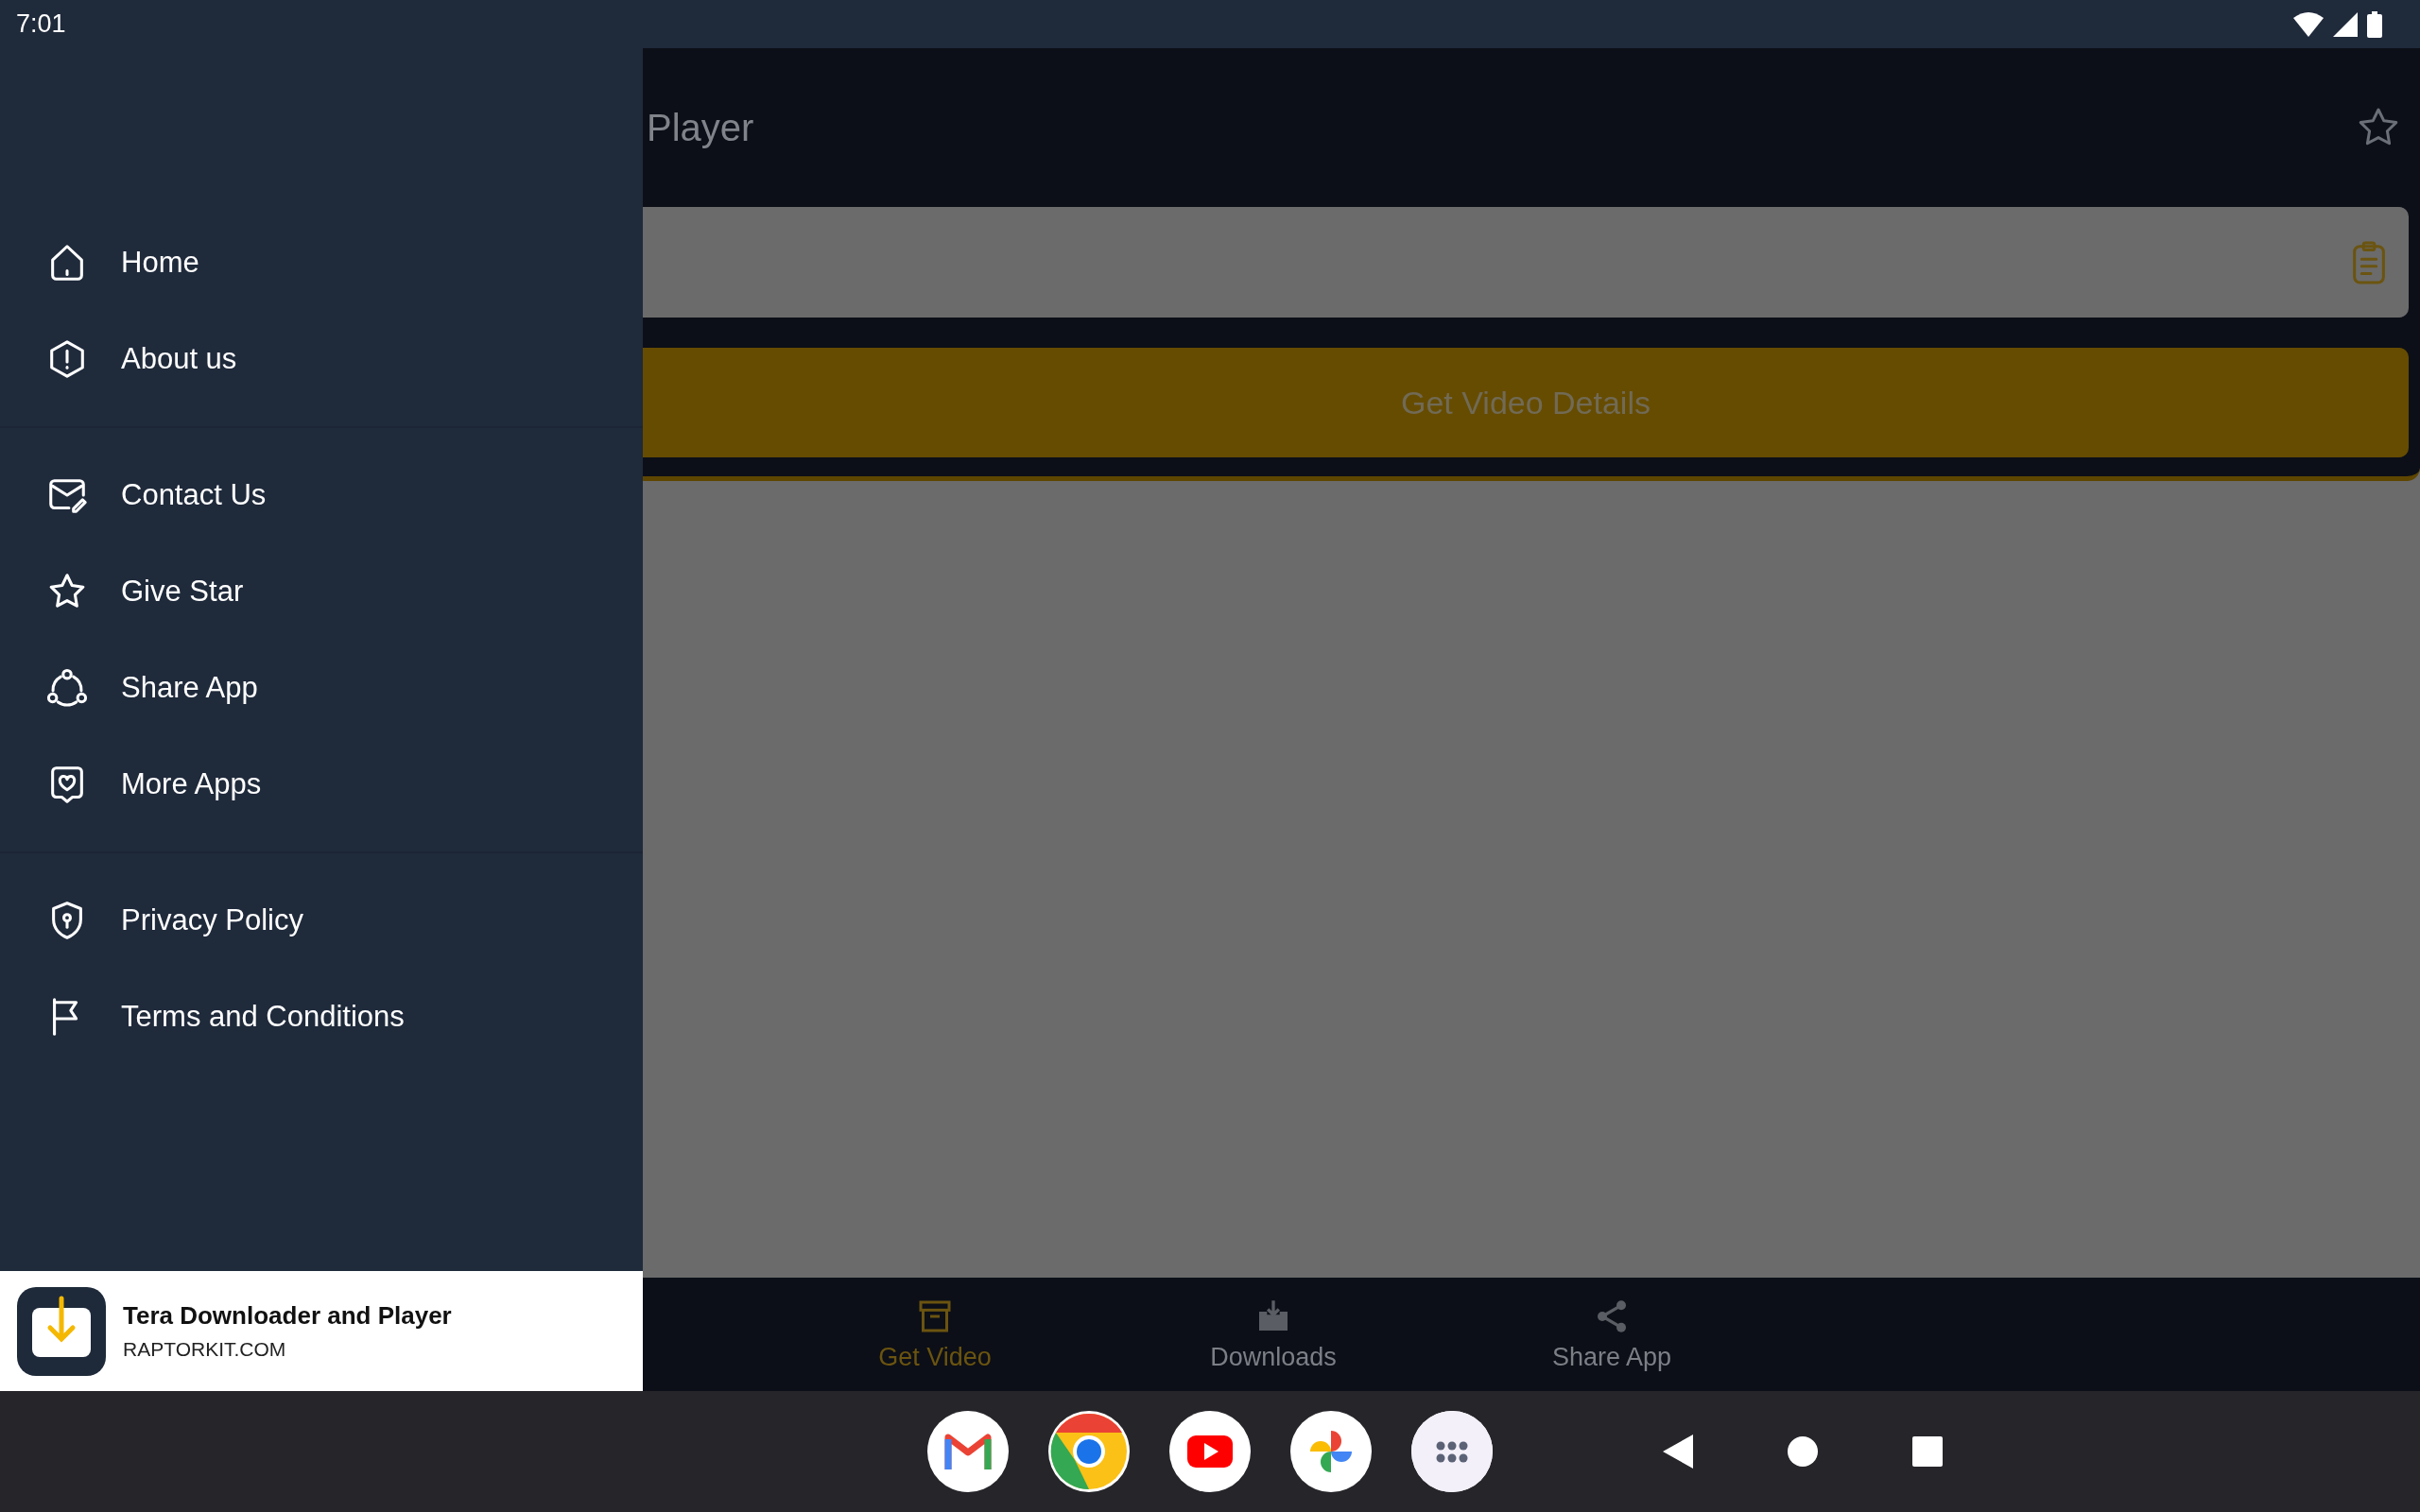  I want to click on play-icon, so click(1210, 1451).